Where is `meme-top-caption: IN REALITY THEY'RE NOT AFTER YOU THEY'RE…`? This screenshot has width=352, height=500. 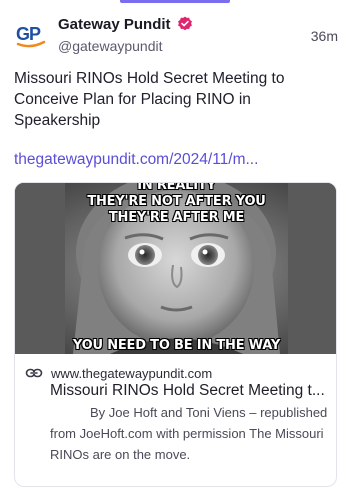
meme-top-caption: IN REALITY THEY'RE NOT AFTER YOU THEY'RE… is located at coordinates (176, 204).